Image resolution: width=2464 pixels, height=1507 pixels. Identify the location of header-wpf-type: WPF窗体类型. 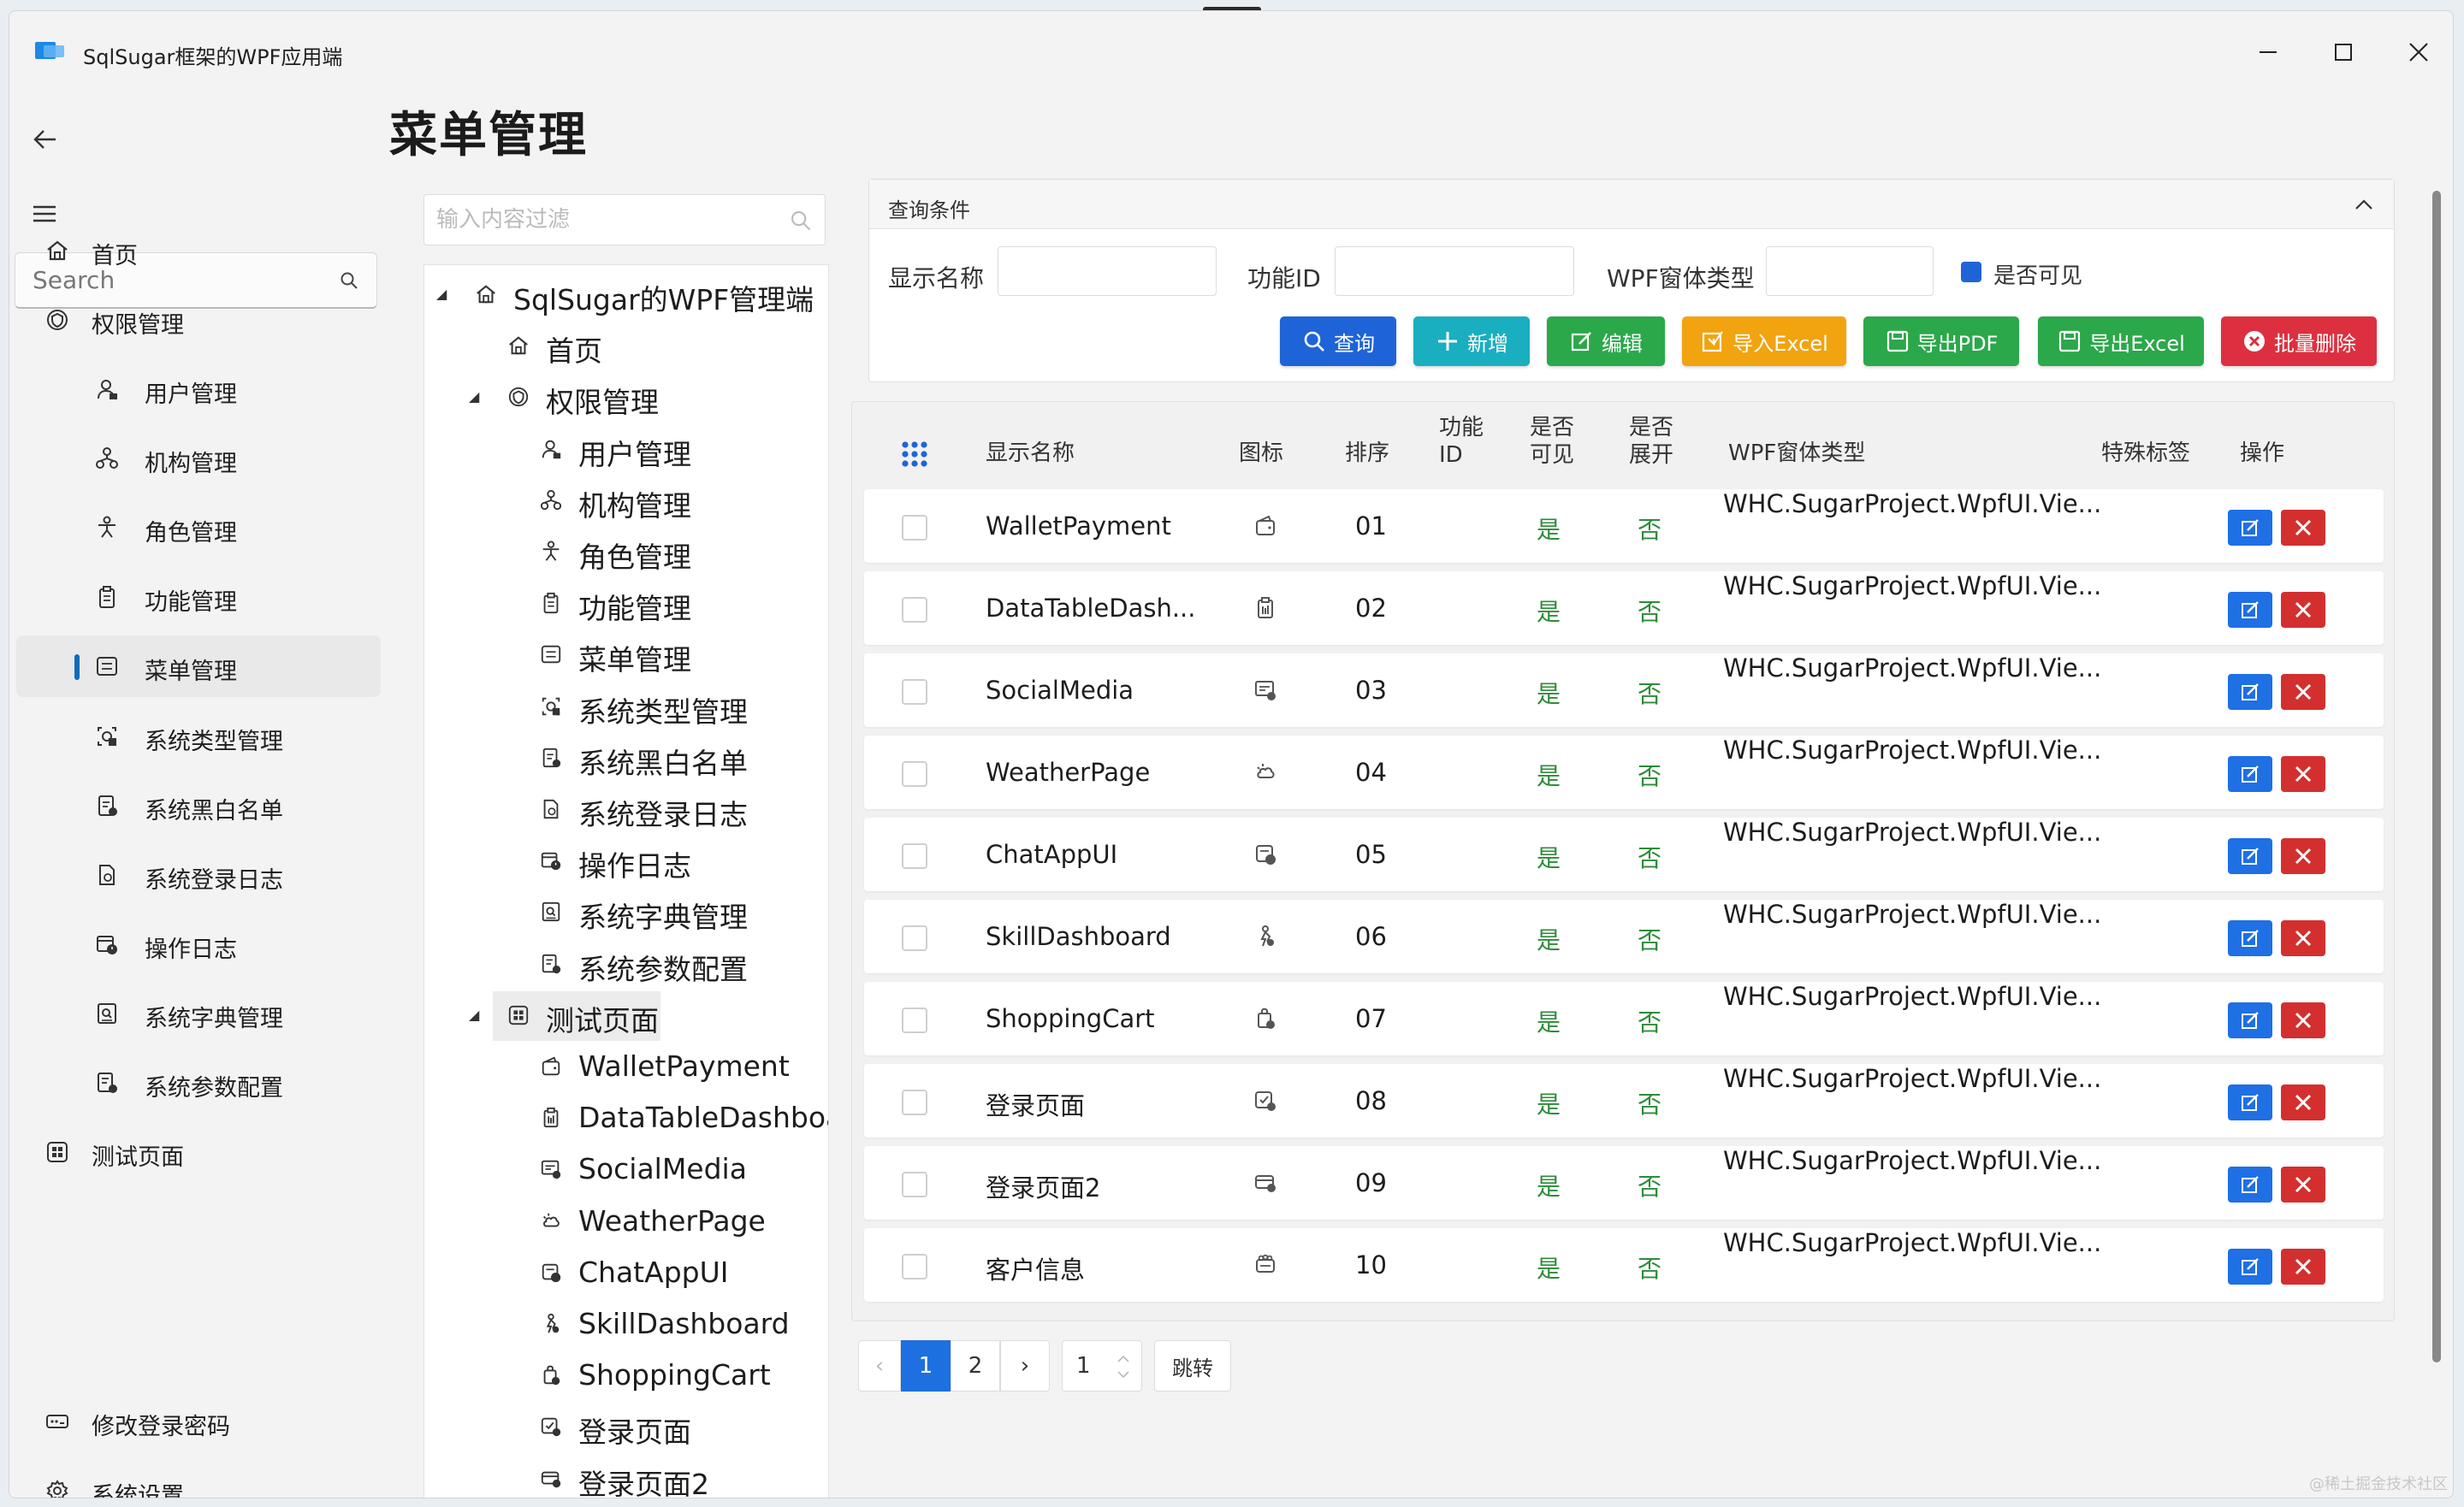
(1796, 453).